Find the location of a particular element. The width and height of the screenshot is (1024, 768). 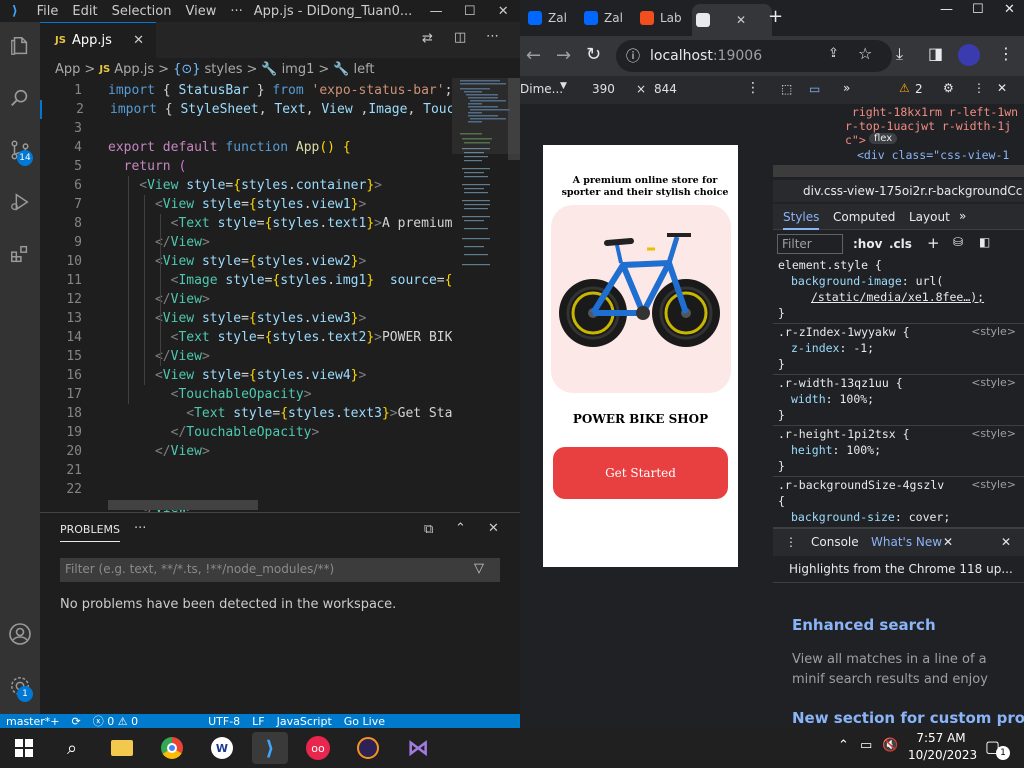

panel-more-icon: ··· is located at coordinates (140, 528).